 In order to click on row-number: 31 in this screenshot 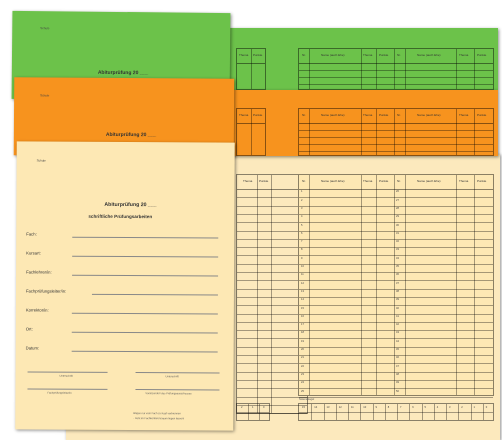, I will do `click(397, 233)`.